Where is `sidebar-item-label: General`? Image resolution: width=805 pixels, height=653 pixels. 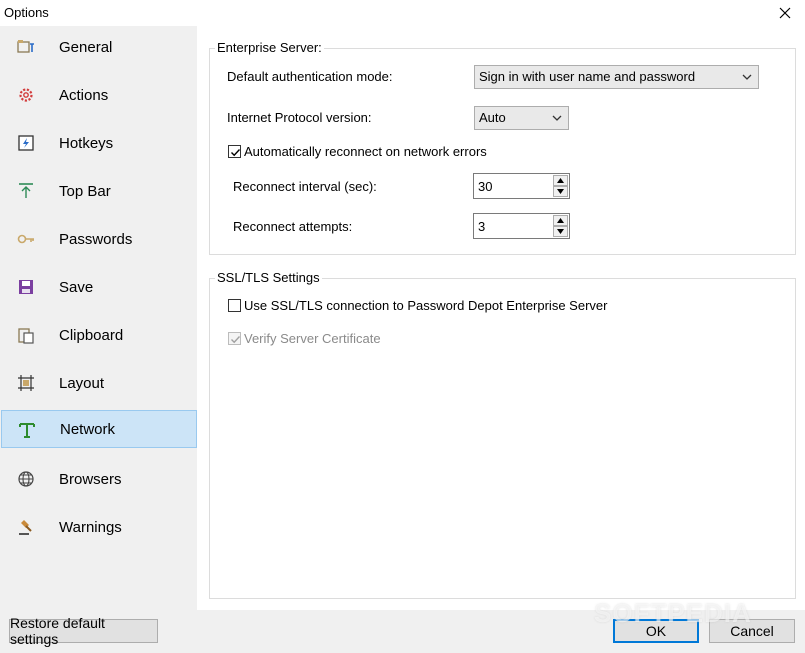 sidebar-item-label: General is located at coordinates (86, 47).